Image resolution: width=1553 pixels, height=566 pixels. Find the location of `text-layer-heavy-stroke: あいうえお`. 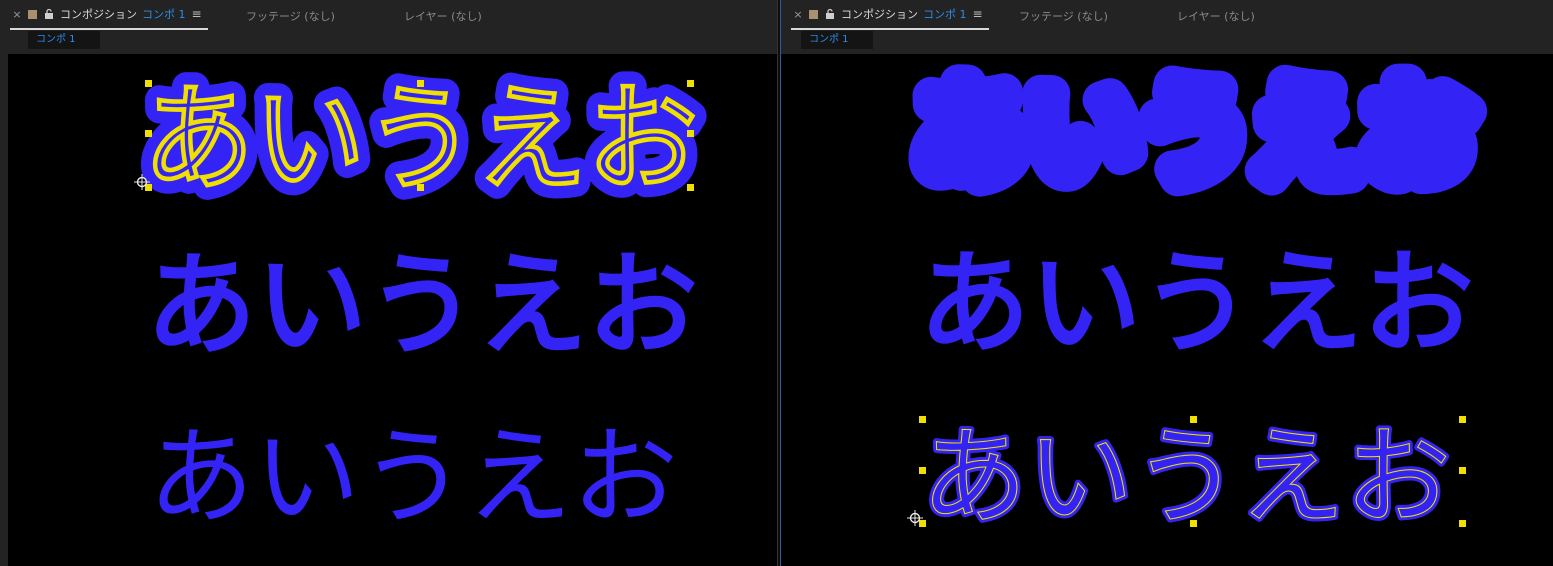

text-layer-heavy-stroke: あいうえお is located at coordinates (1194, 135).